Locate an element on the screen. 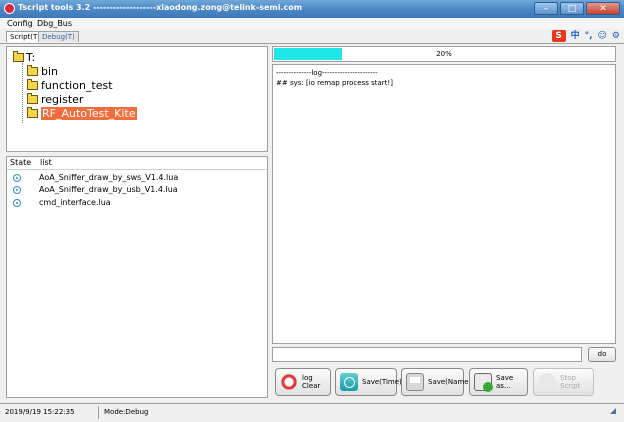 The image size is (624, 422). column-header-list: list is located at coordinates (46, 163).